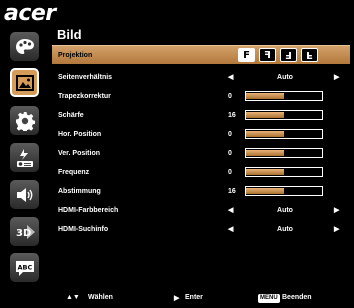 This screenshot has width=354, height=308. Describe the element at coordinates (278, 55) in the screenshot. I see `projection-options: F F F F` at that location.